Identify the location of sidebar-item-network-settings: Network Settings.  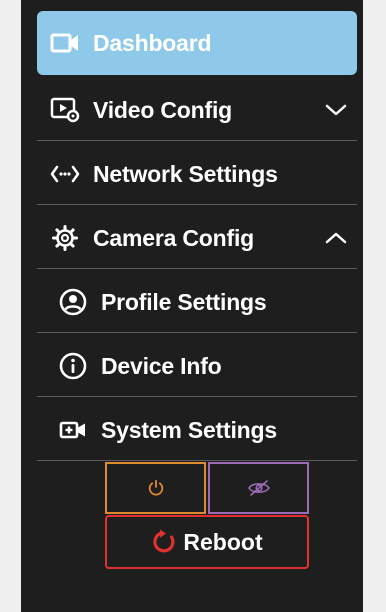
(197, 174).